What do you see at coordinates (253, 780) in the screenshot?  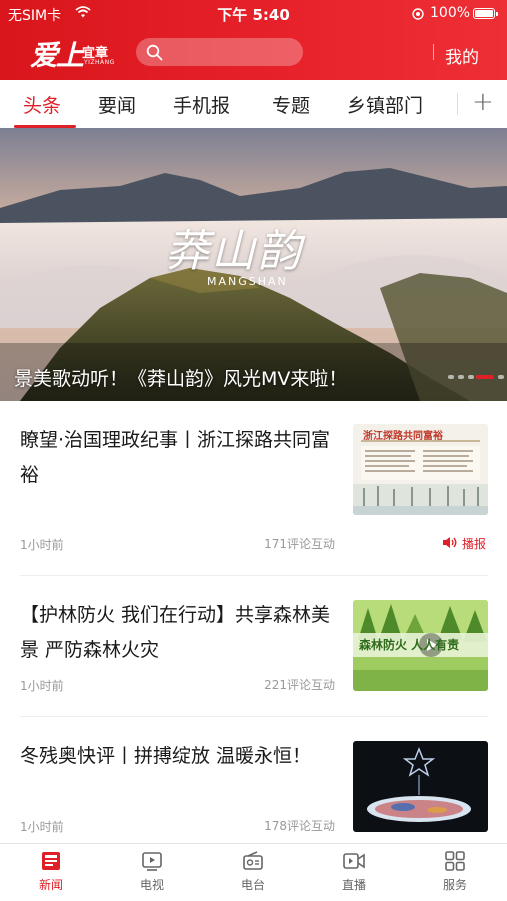 I see `news-item: 冬残奥快评丨拼搏绽放 温暖永恒！ 1小时前 178评论互动` at bounding box center [253, 780].